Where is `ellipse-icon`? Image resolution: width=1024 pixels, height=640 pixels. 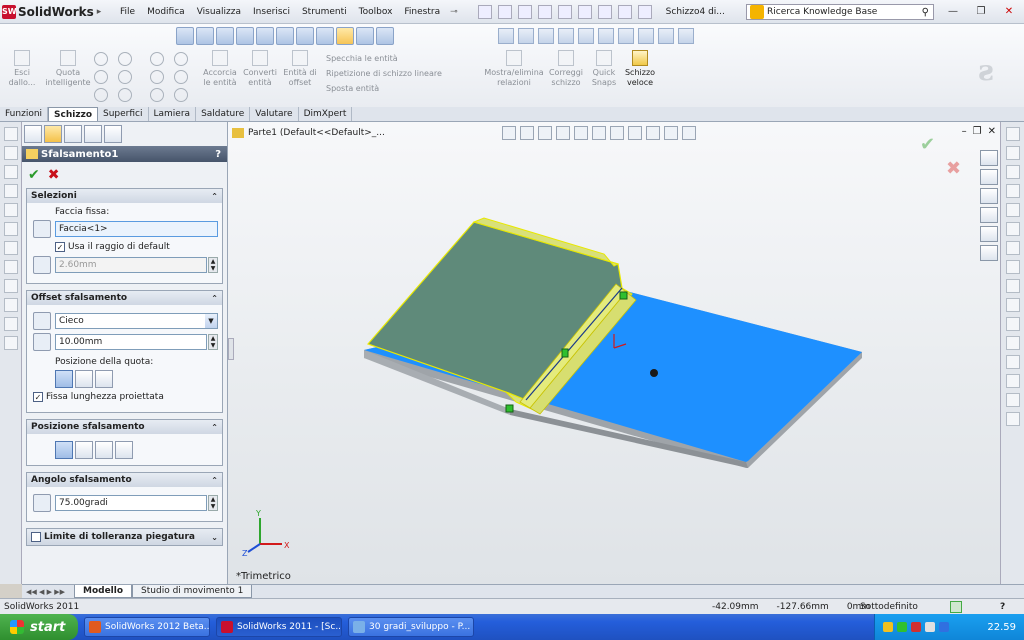
ellipse-icon is located at coordinates (181, 59).